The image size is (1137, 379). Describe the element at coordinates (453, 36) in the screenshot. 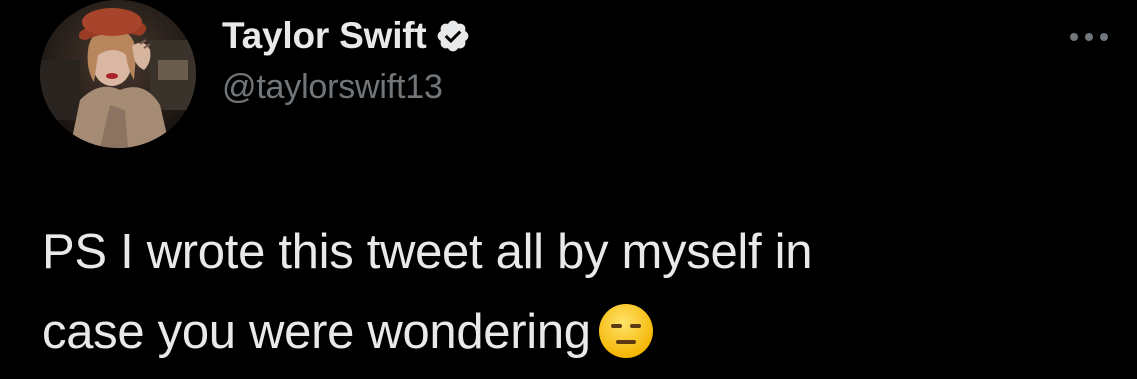

I see `verified-badge-icon` at that location.